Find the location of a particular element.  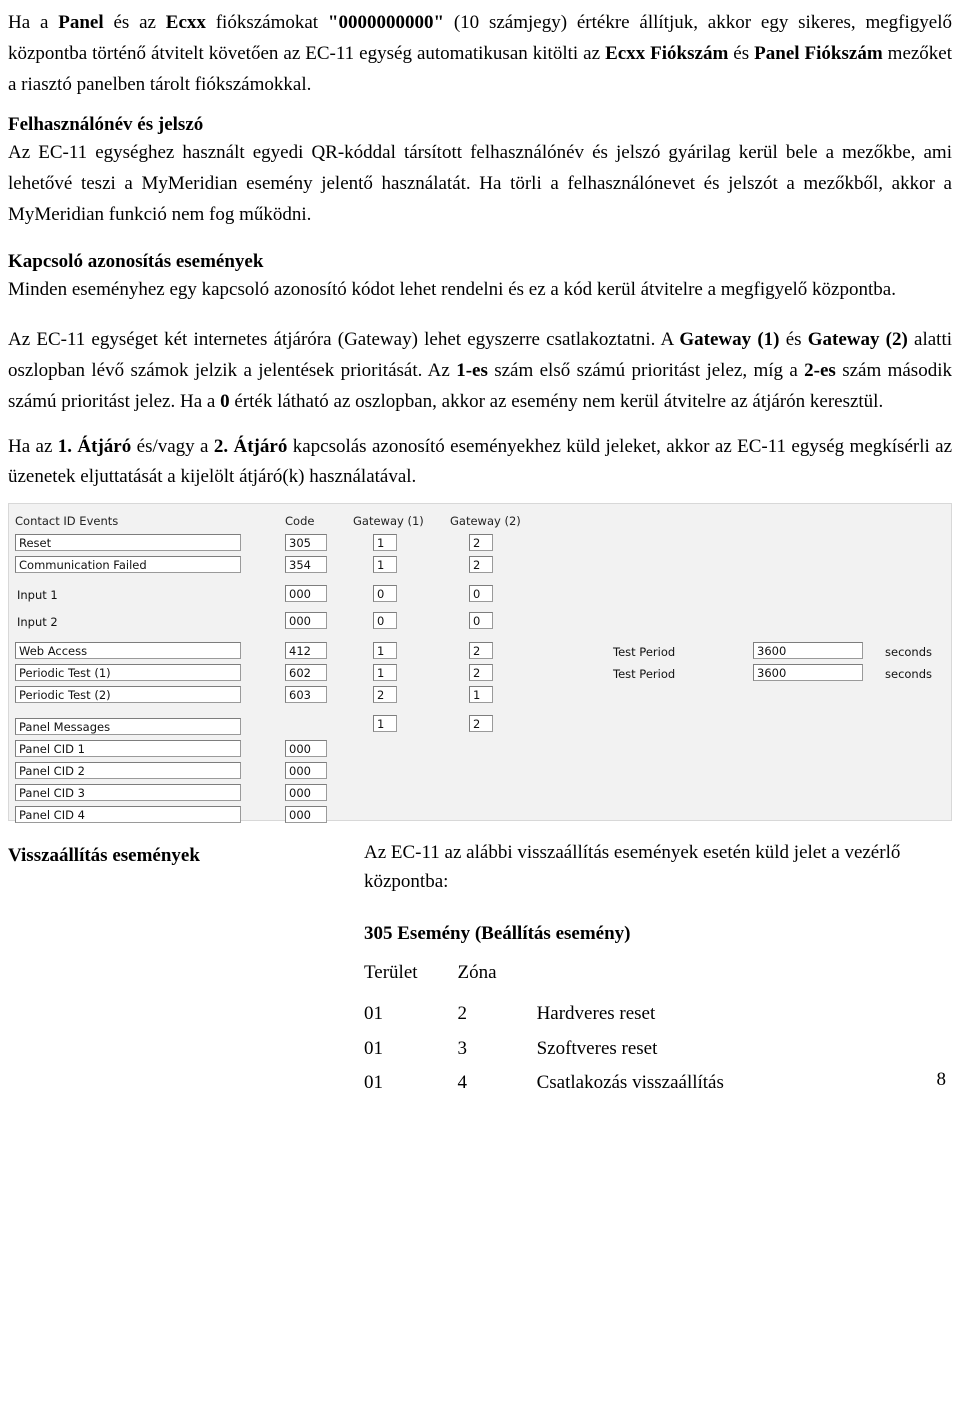

event-gateway2-reset: 2 is located at coordinates (481, 543).